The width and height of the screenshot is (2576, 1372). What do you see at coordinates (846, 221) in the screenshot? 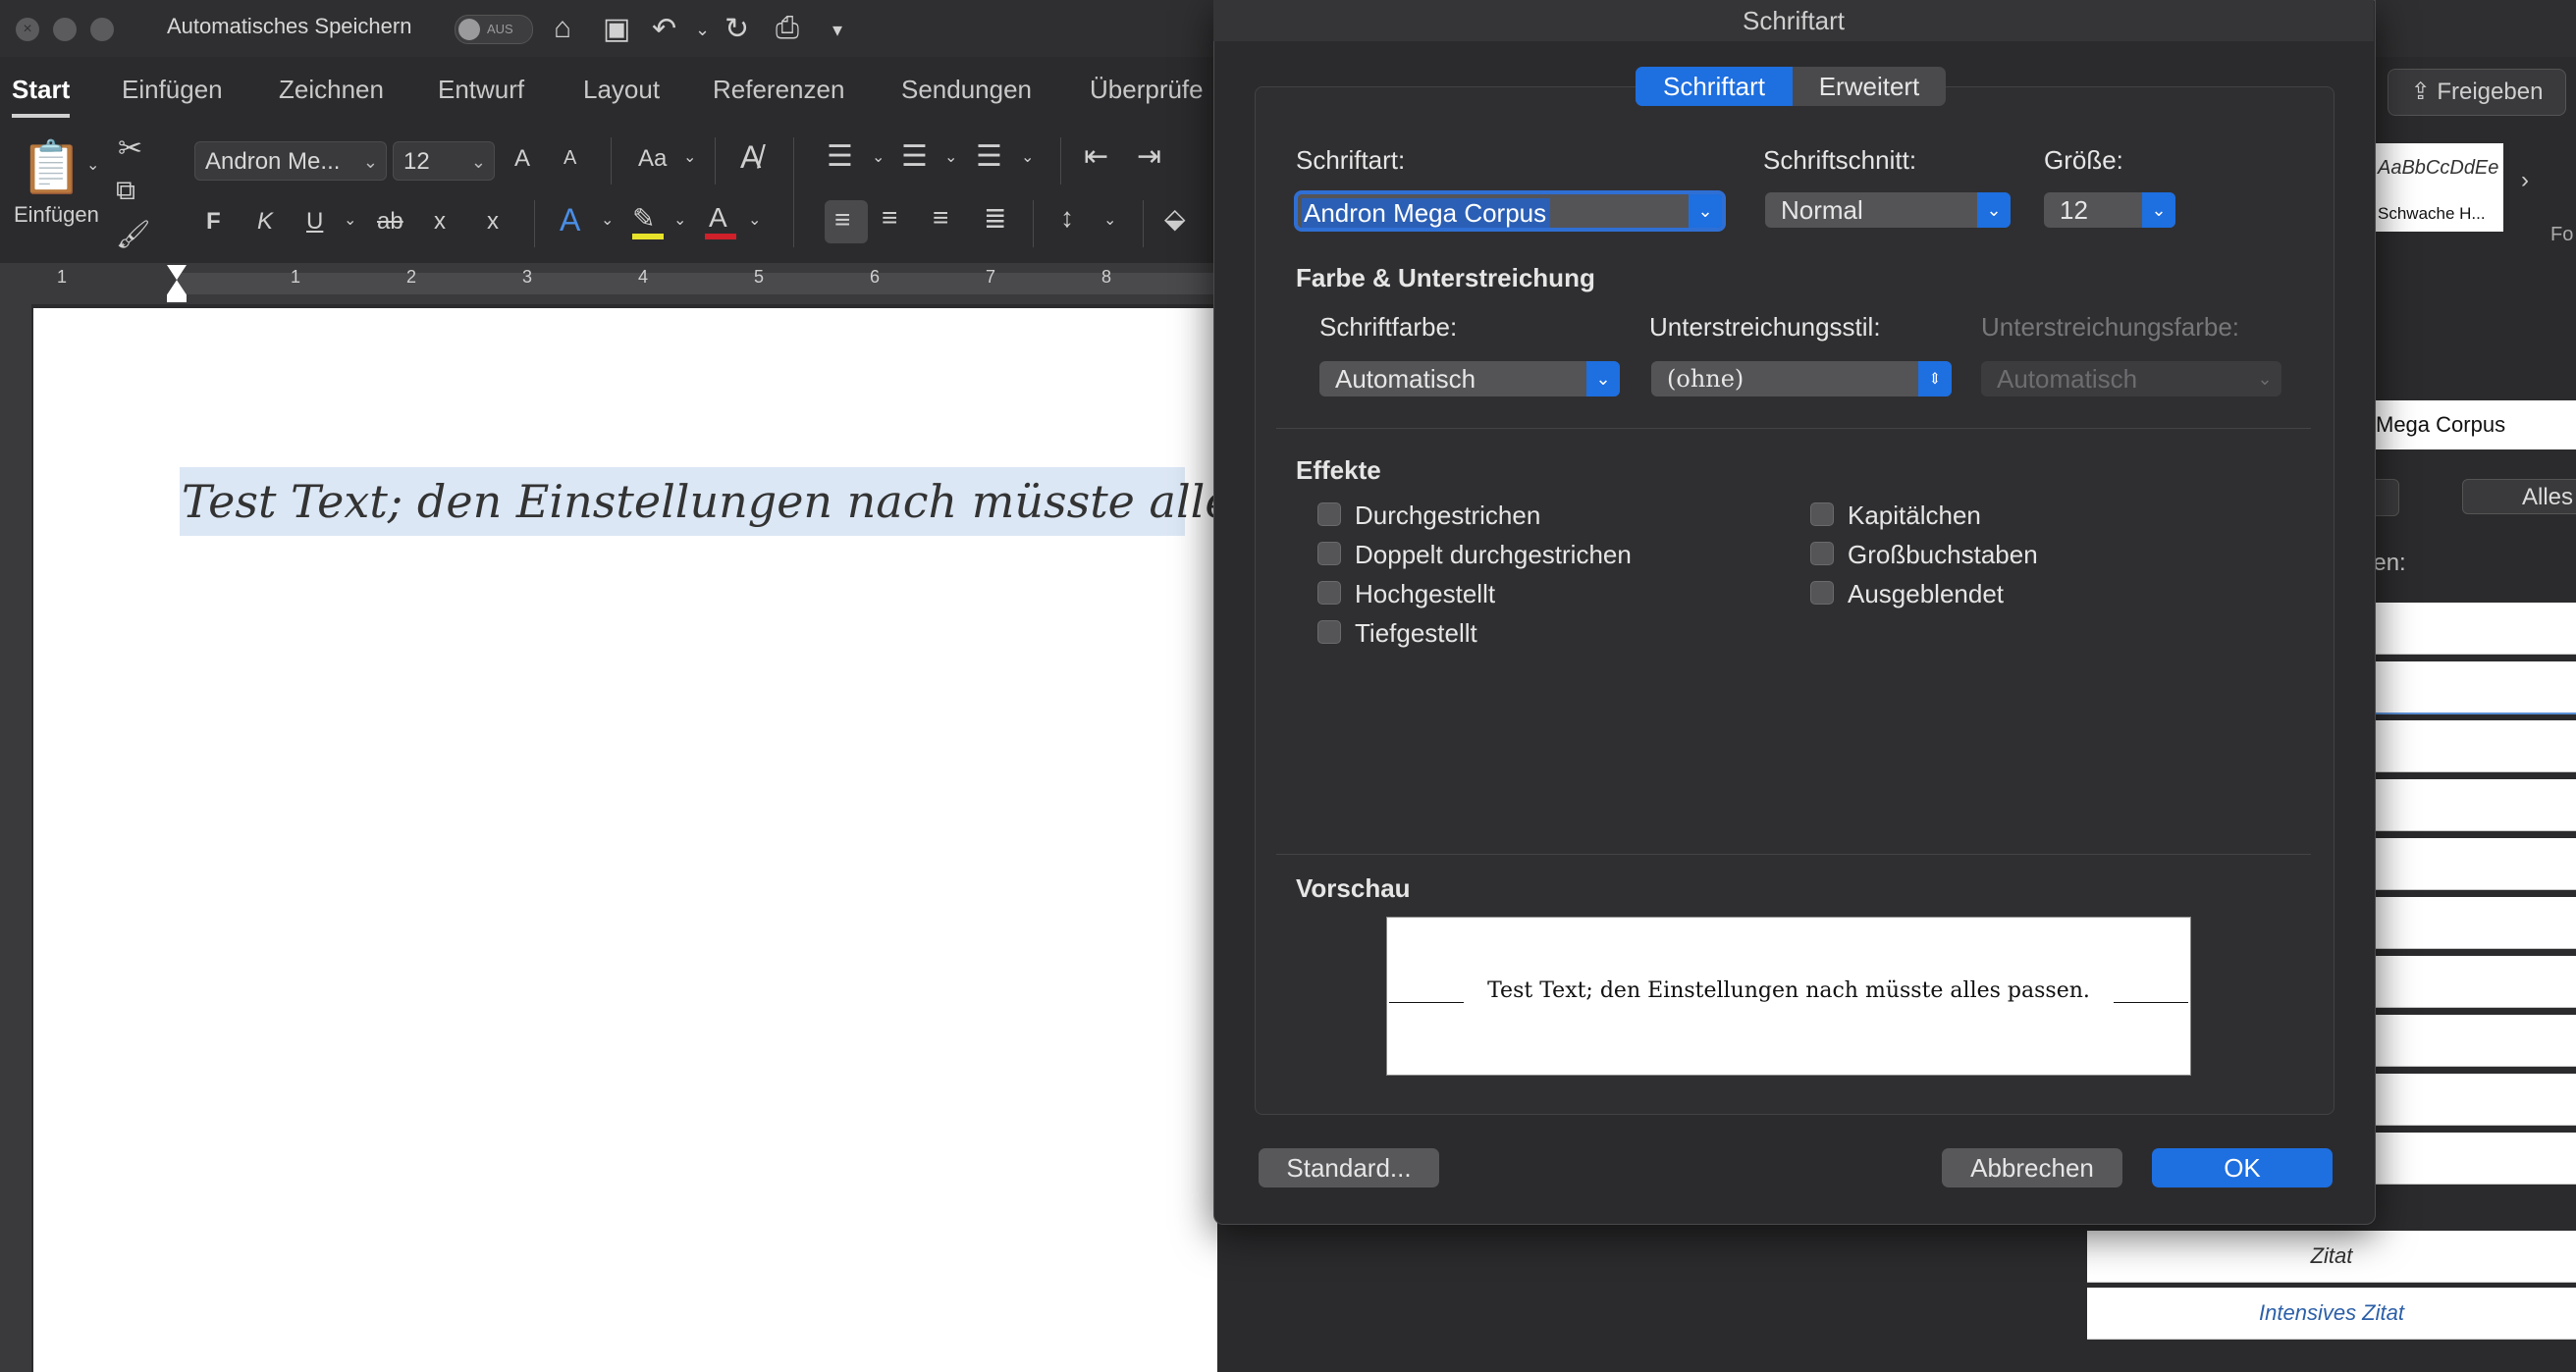
I see `align-left-button: ≡` at bounding box center [846, 221].